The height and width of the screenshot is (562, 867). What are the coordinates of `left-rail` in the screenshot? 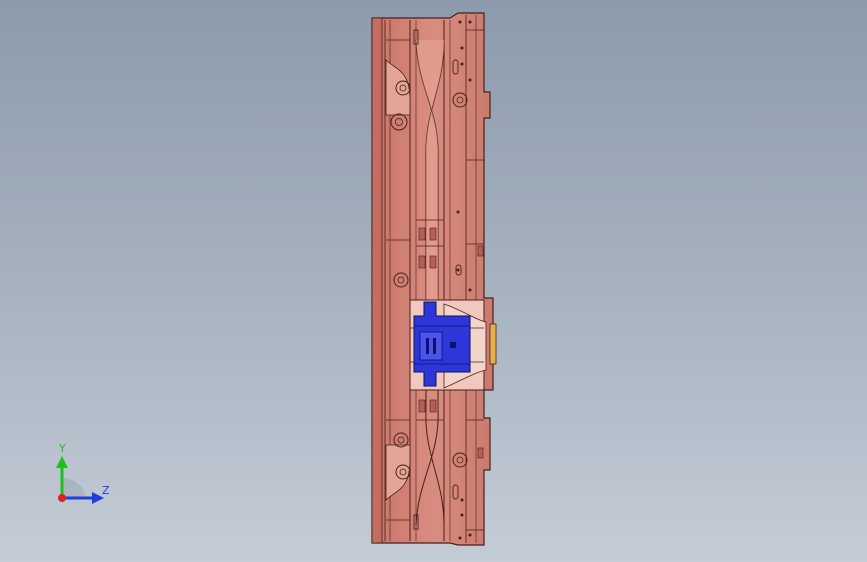 It's located at (377, 280).